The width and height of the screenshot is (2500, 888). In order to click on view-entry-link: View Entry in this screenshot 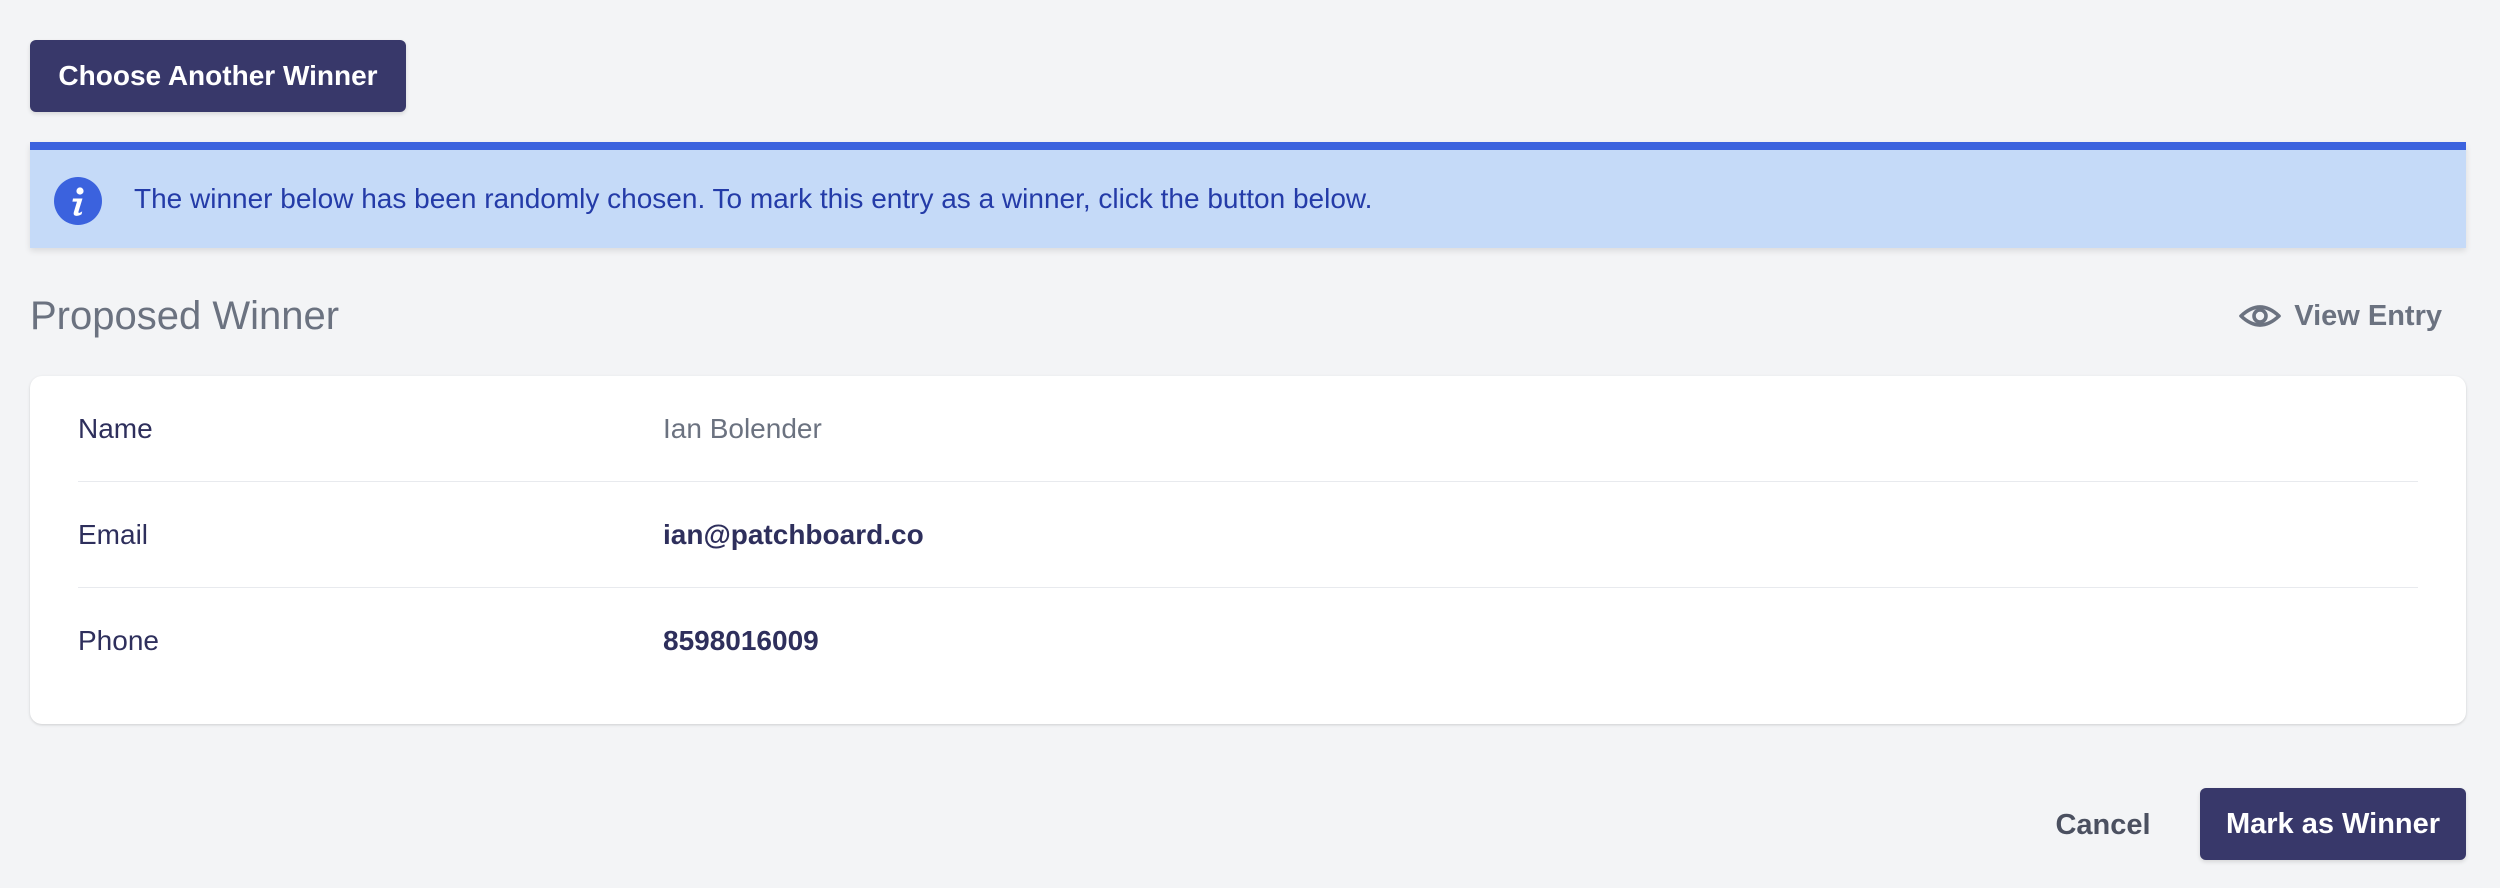, I will do `click(2340, 316)`.